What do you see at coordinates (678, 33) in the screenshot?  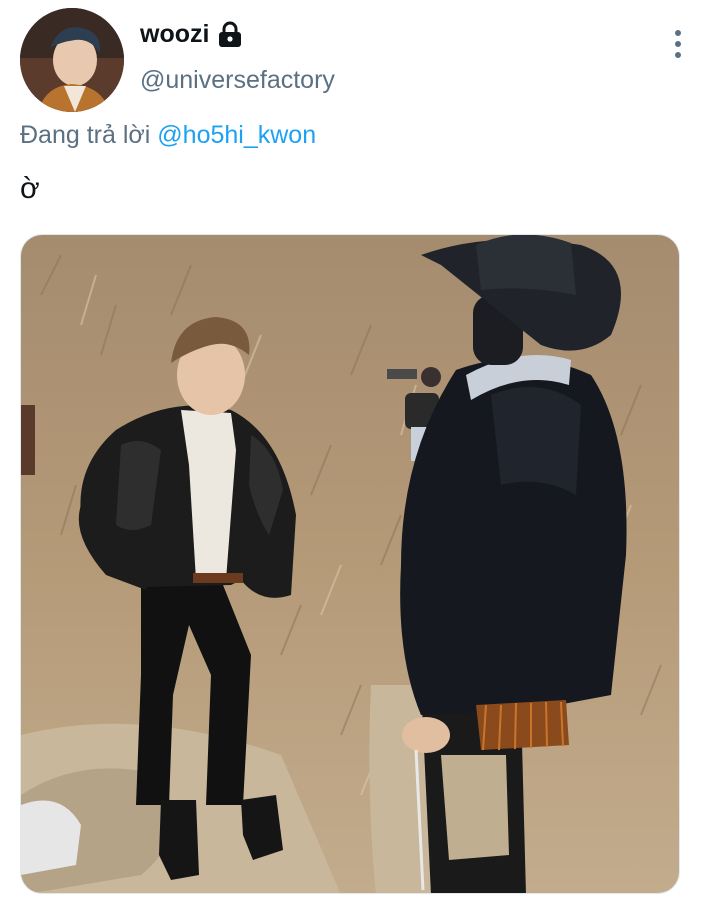 I see `more-vertical-icon` at bounding box center [678, 33].